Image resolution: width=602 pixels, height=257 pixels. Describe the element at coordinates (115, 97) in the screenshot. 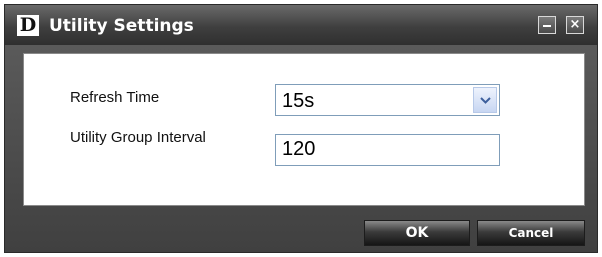

I see `refresh-time-label: Refresh Time` at that location.